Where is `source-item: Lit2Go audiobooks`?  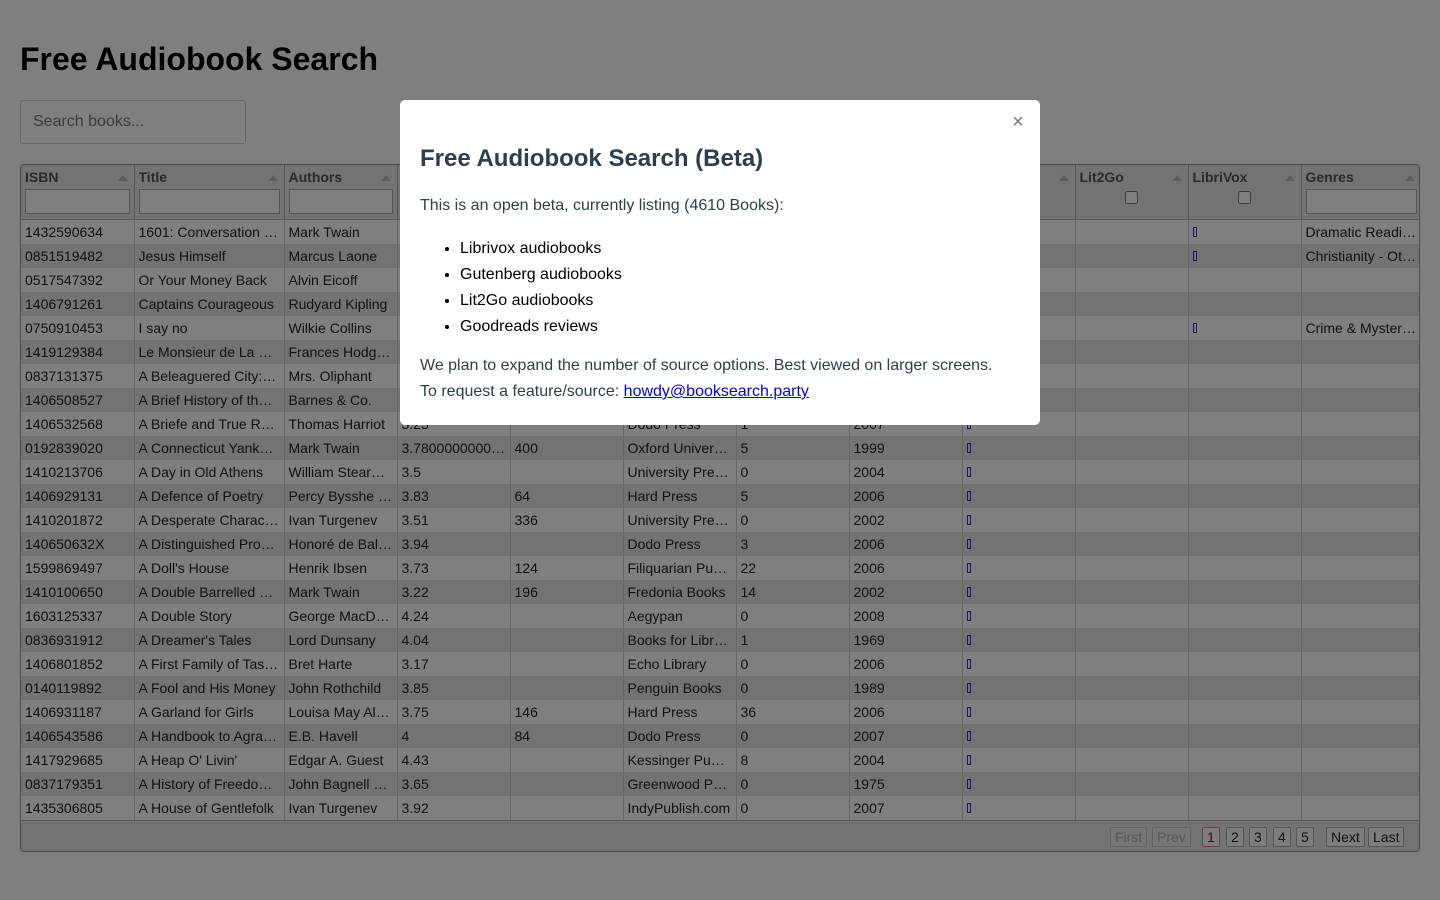 source-item: Lit2Go audiobooks is located at coordinates (541, 301).